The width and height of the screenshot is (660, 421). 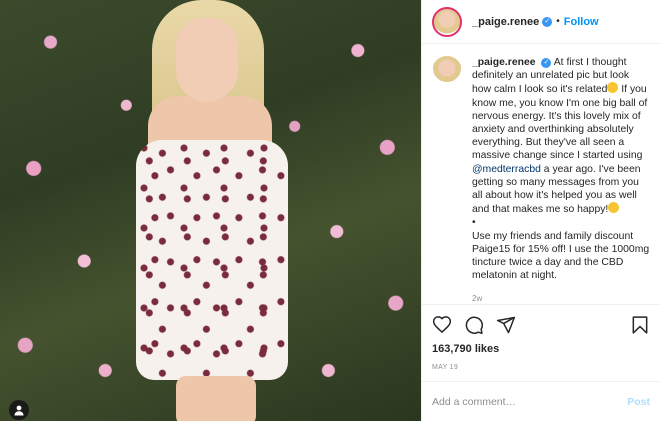 I want to click on add-comment-bar: Post, so click(x=541, y=401).